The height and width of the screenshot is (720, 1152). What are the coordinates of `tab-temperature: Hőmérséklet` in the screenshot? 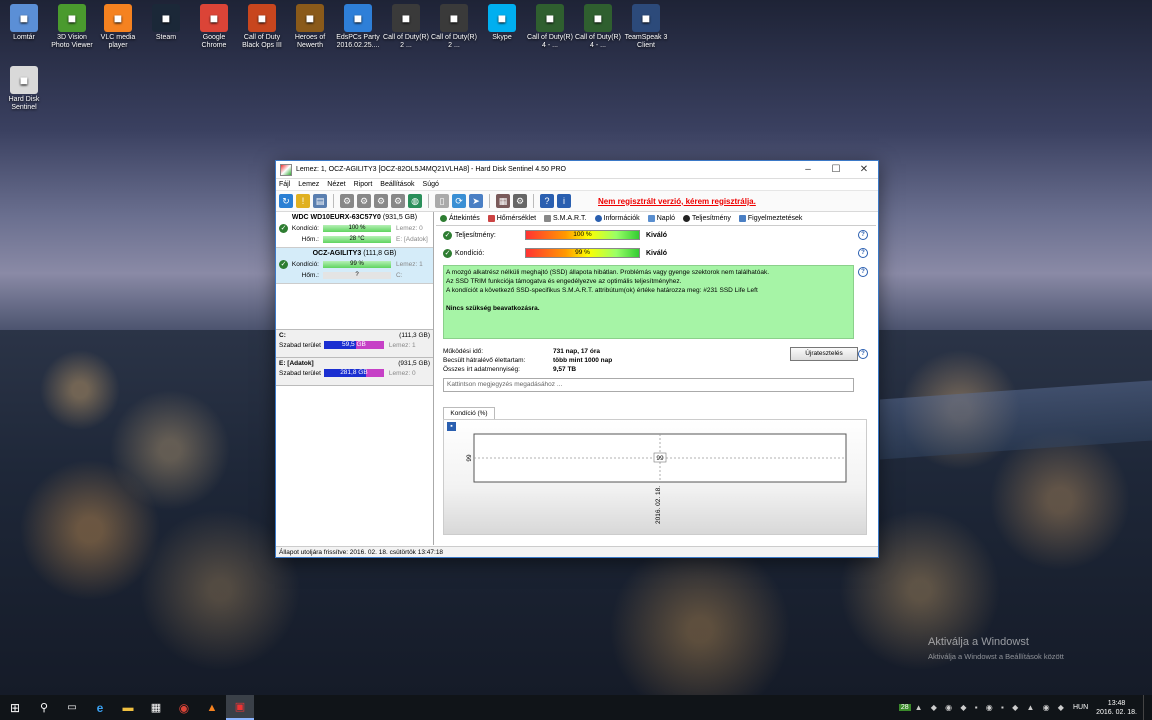 It's located at (511, 218).